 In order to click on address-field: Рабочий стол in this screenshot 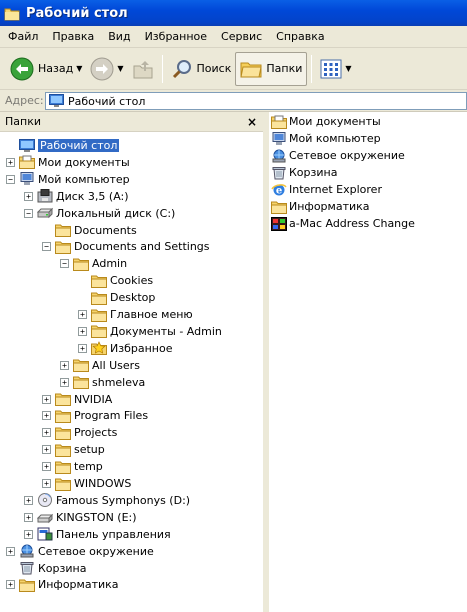, I will do `click(256, 101)`.